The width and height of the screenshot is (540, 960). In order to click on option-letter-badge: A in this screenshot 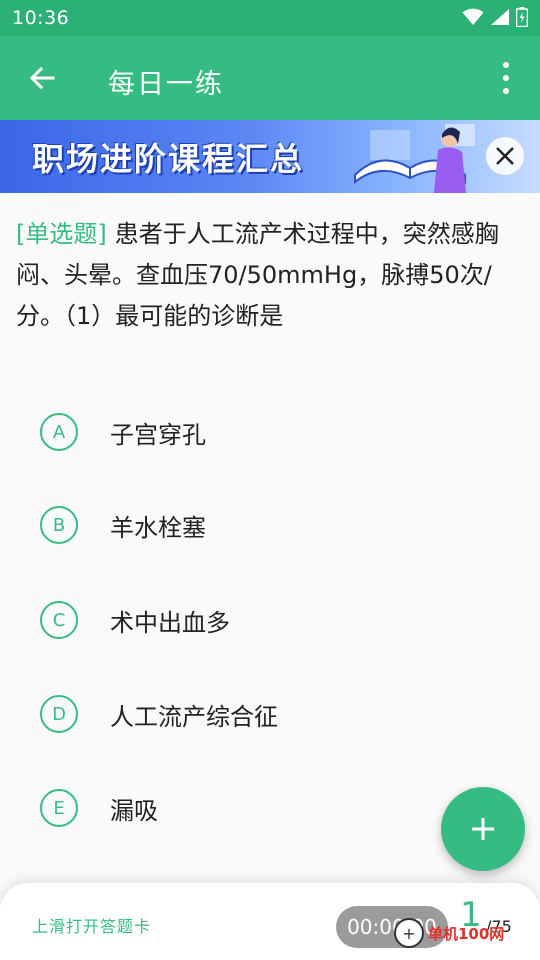, I will do `click(59, 432)`.